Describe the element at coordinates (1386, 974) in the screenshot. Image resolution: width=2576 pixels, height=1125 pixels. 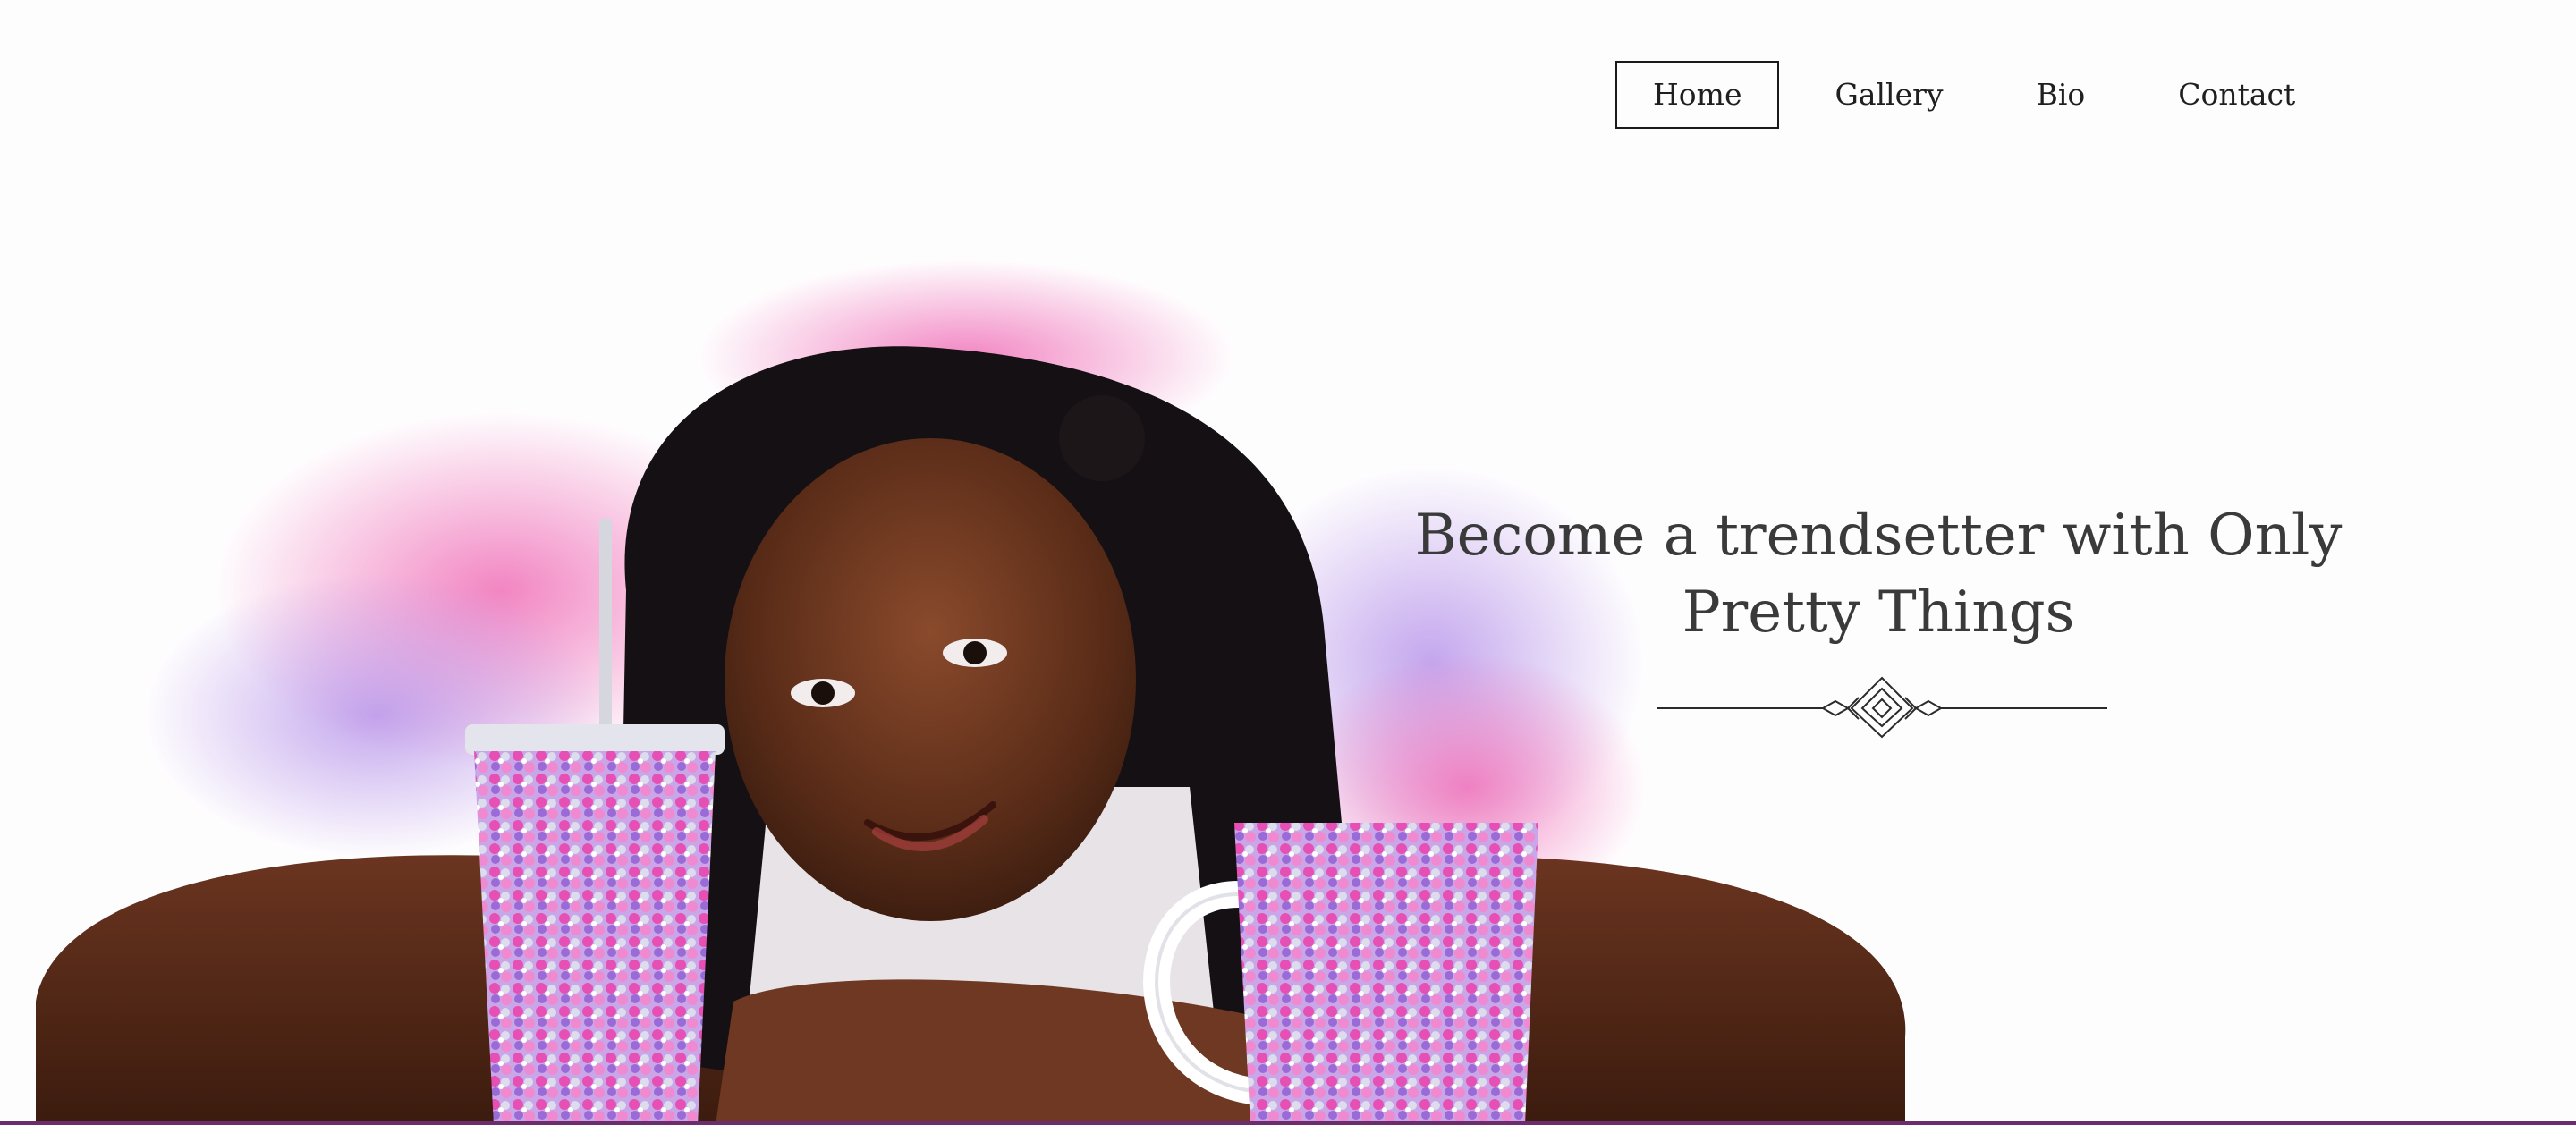
I see `jeweled-mug` at that location.